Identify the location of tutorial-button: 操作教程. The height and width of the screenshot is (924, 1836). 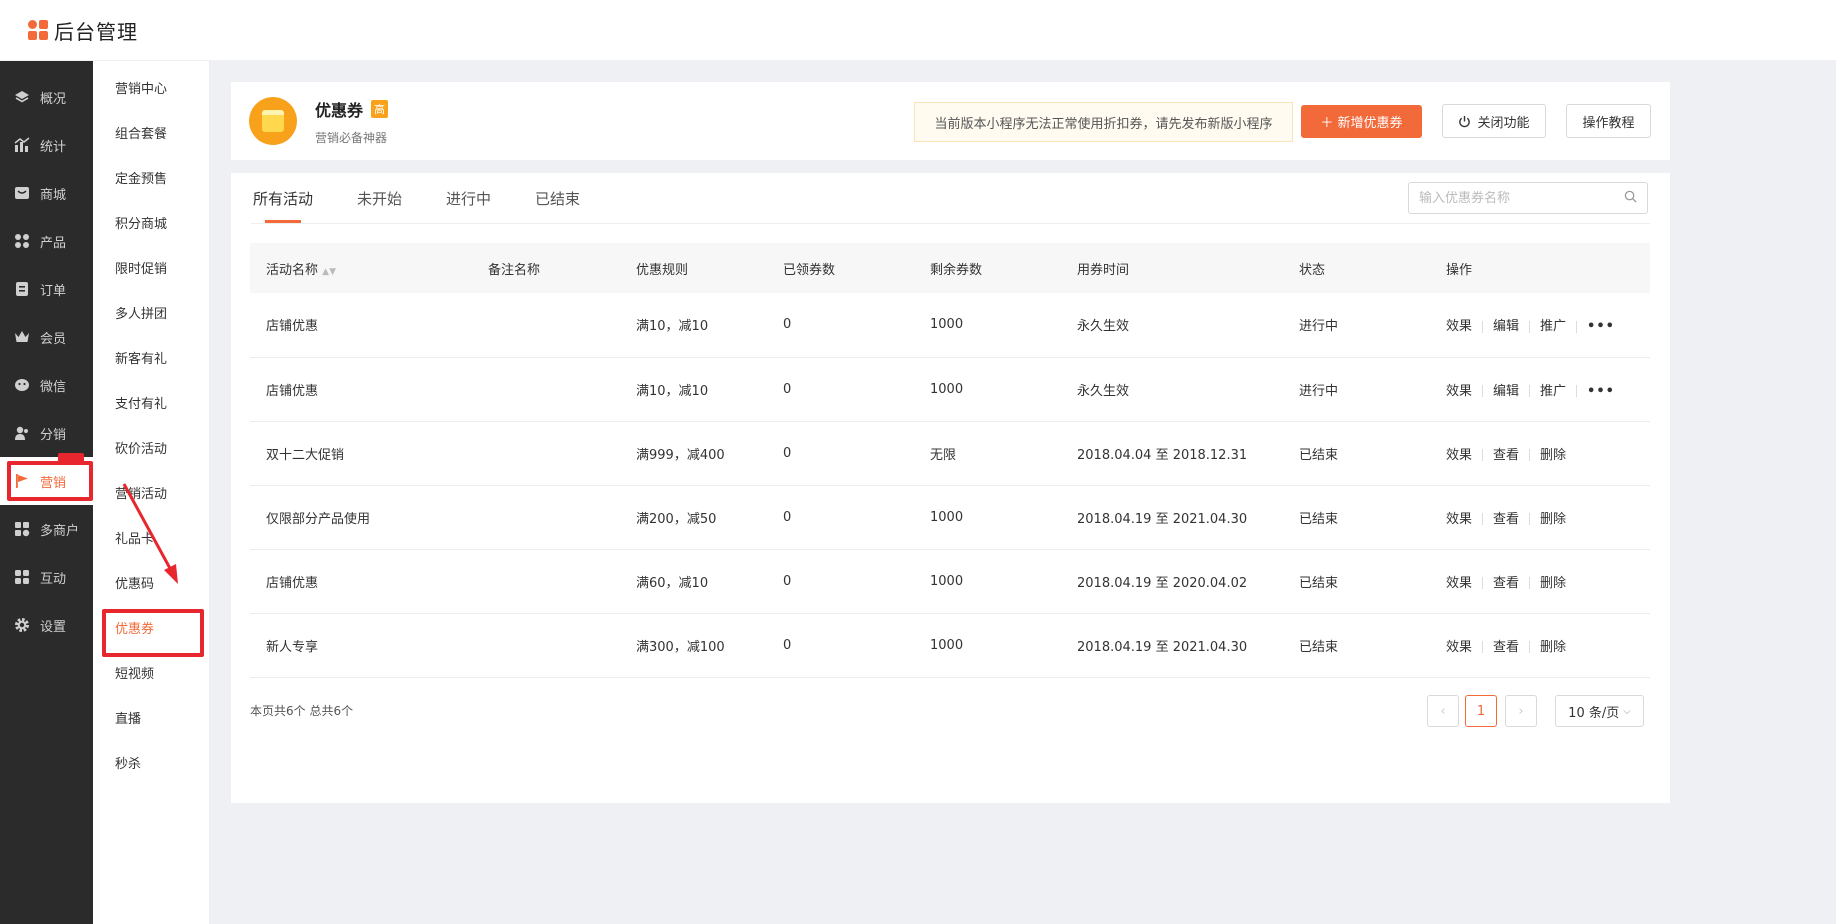
(1608, 121).